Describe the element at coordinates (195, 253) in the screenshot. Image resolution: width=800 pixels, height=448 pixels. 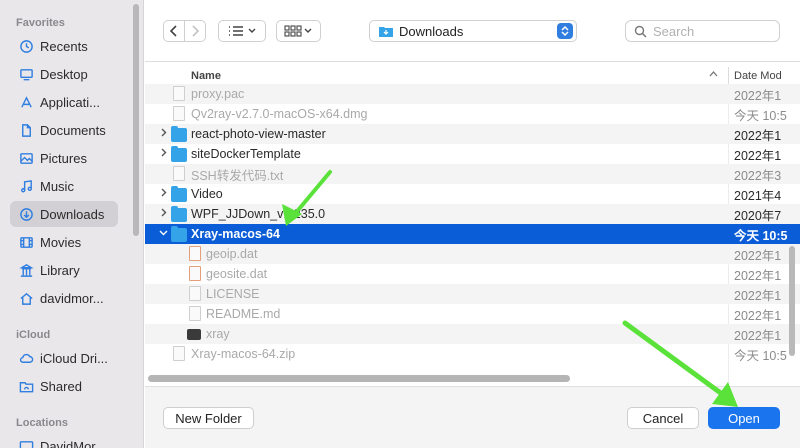
I see `data-file-icon` at that location.